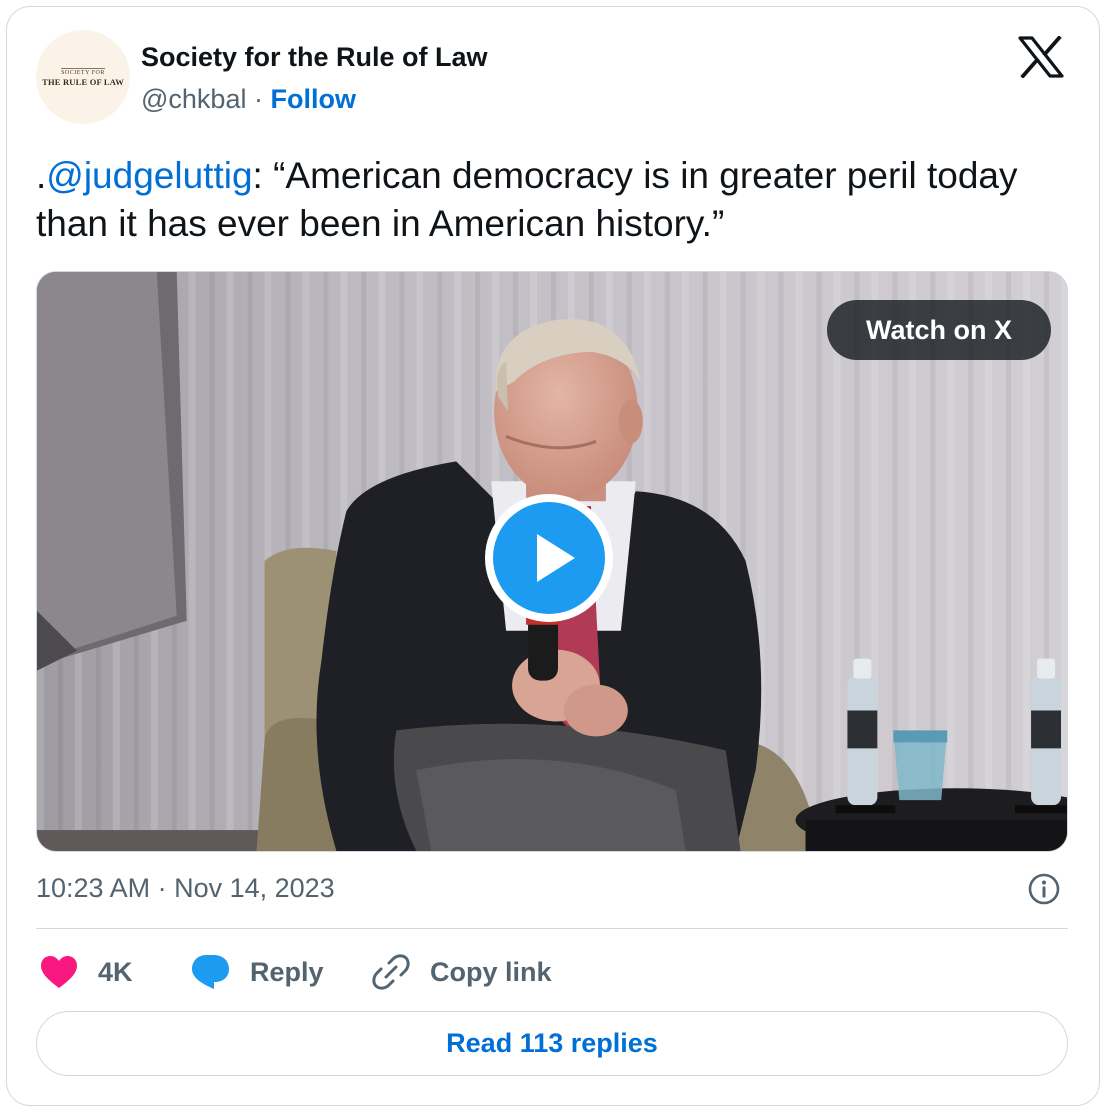 The width and height of the screenshot is (1110, 1112). Describe the element at coordinates (552, 928) in the screenshot. I see `divider` at that location.